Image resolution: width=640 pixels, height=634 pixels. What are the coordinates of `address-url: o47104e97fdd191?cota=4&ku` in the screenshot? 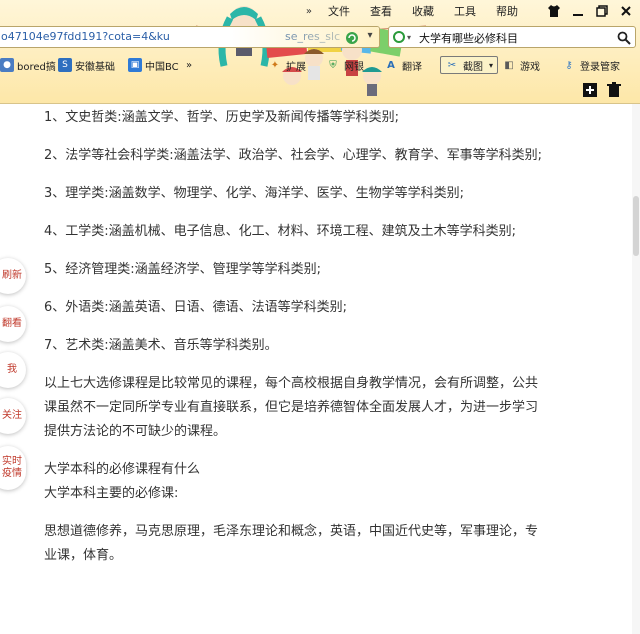 It's located at (85, 36).